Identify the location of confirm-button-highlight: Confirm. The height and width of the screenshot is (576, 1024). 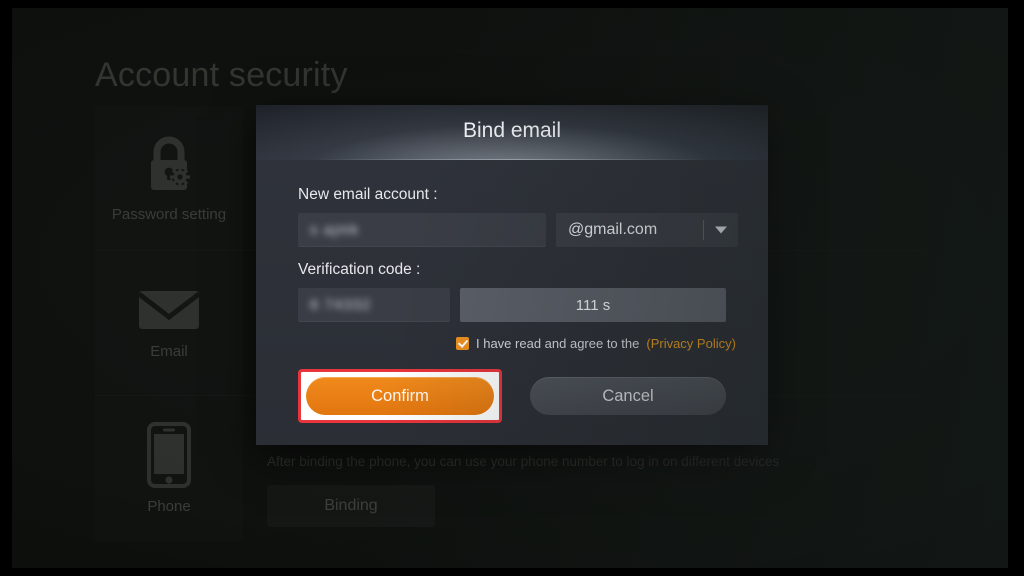
(400, 396).